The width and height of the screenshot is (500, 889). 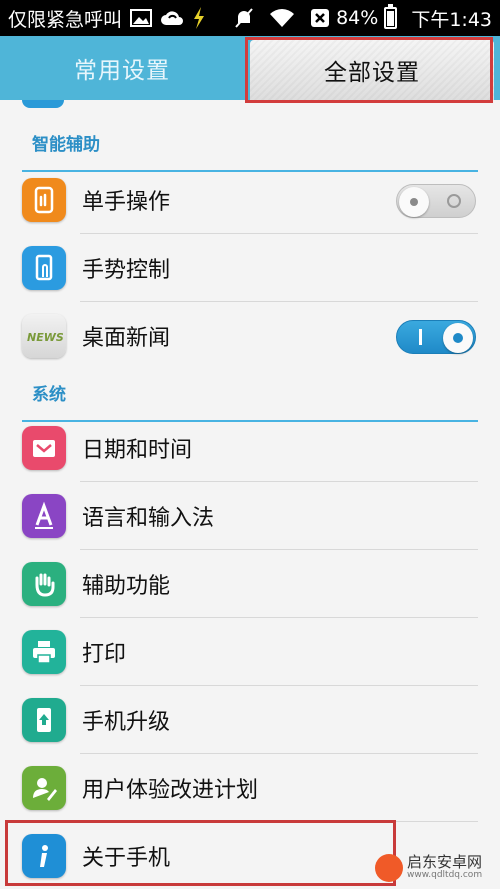 What do you see at coordinates (141, 18) in the screenshot?
I see `gallery-icon` at bounding box center [141, 18].